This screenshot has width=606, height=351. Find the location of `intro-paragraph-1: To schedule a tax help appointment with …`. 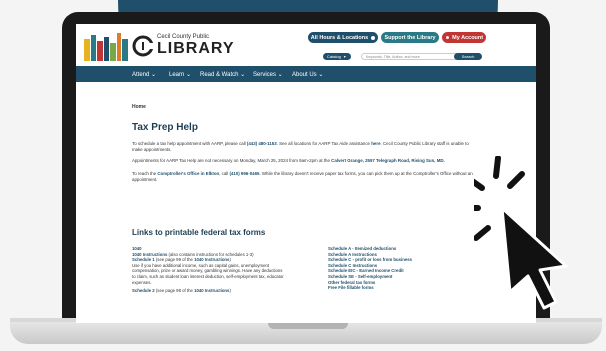

intro-paragraph-1: To schedule a tax help appointment with … is located at coordinates (300, 146).